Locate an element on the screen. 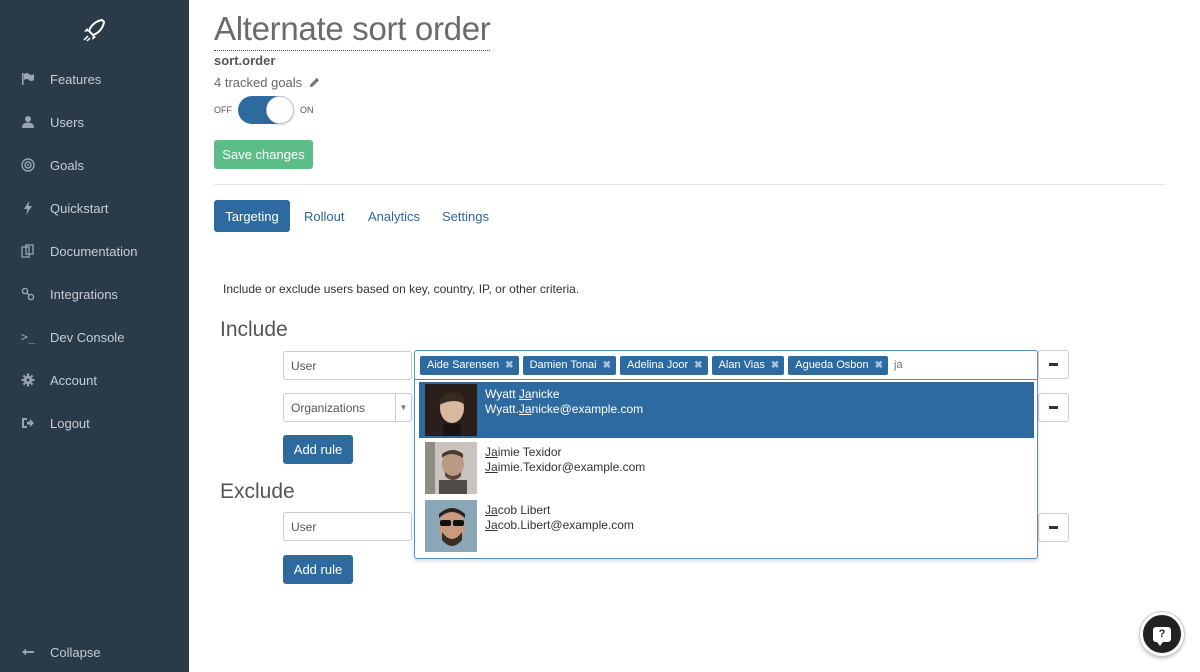 This screenshot has width=1200, height=672. user-tag: Aide Sarensen ✖ is located at coordinates (469, 365).